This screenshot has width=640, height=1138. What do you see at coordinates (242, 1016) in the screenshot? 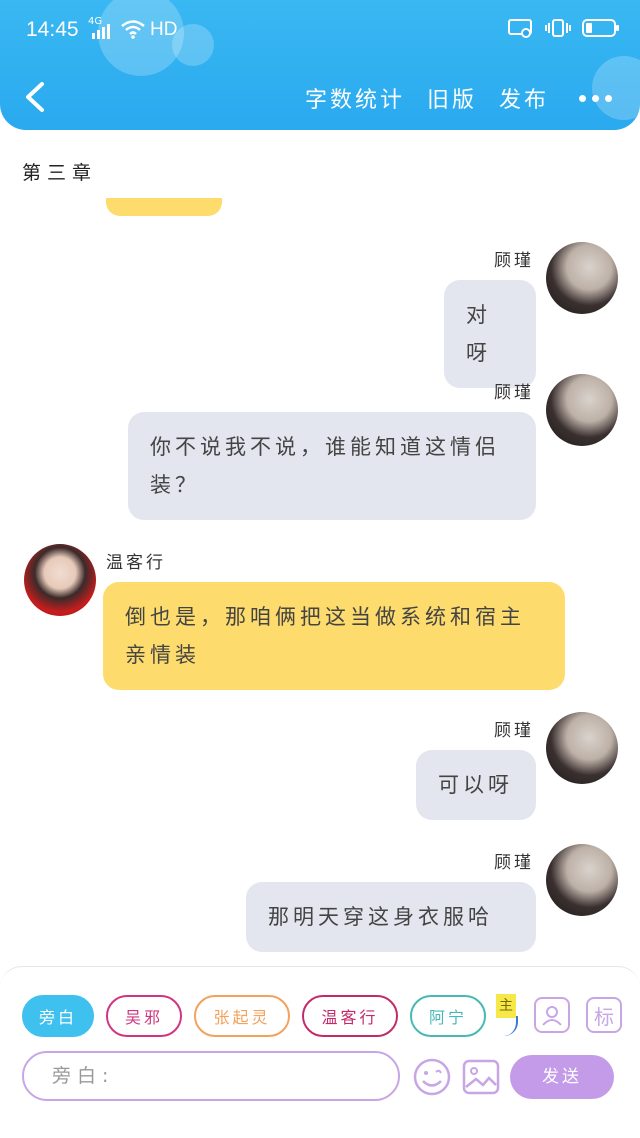
I see `role-chip-zhangqiling: 张起灵` at bounding box center [242, 1016].